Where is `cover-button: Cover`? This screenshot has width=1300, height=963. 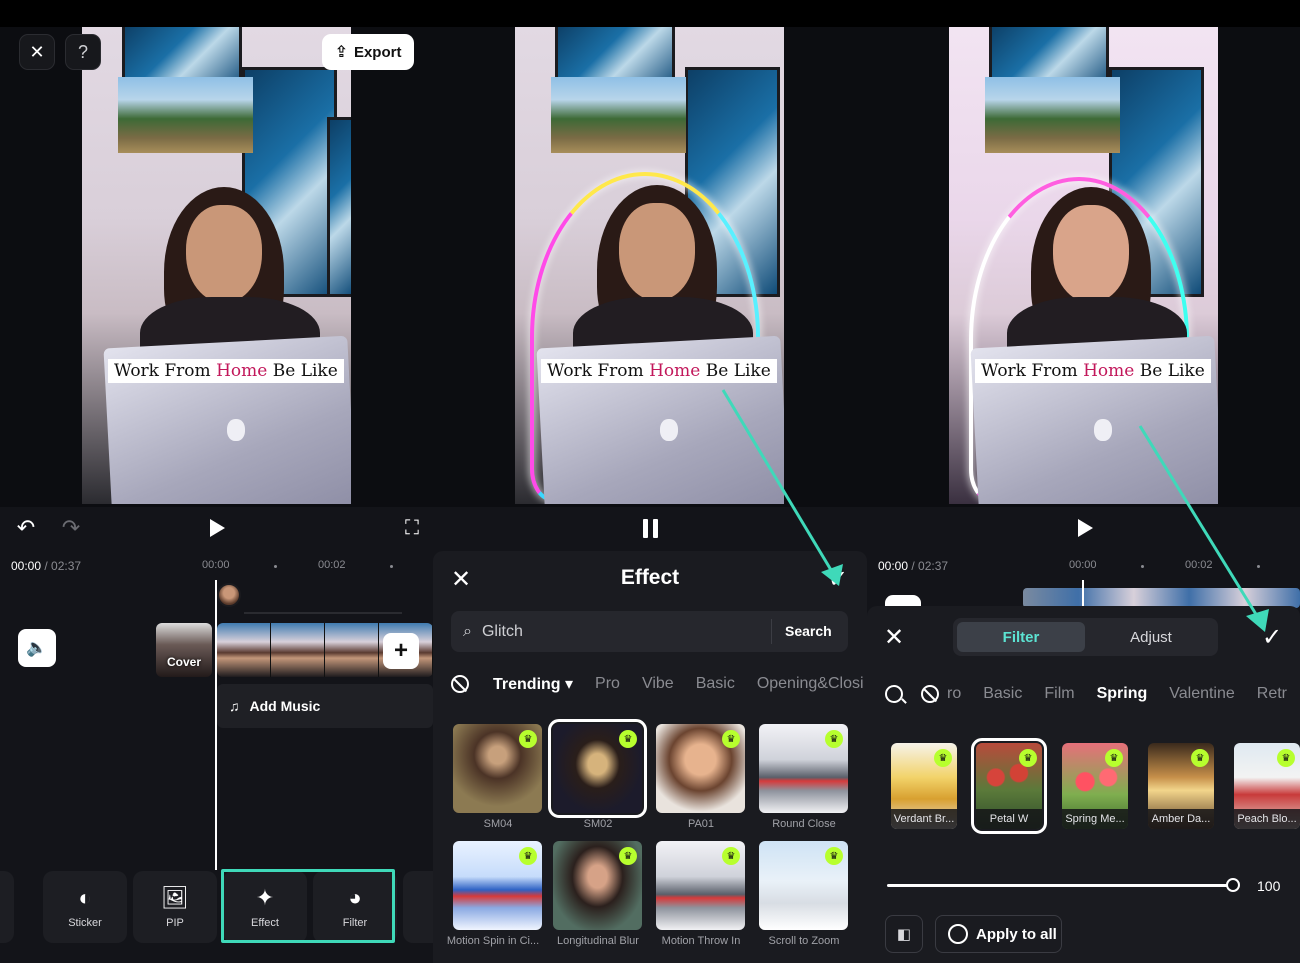 cover-button: Cover is located at coordinates (184, 650).